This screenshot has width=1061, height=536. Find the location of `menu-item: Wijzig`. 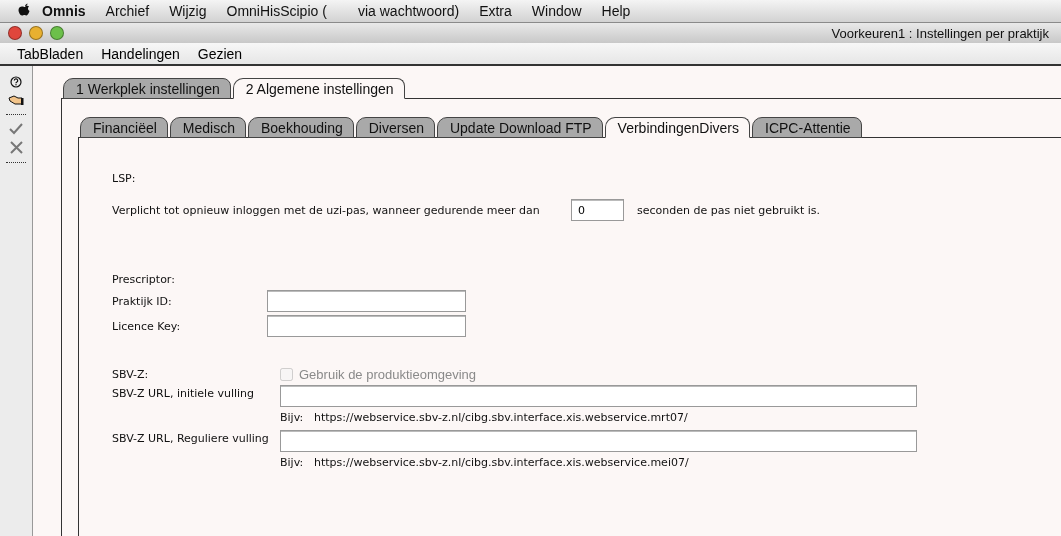

menu-item: Wijzig is located at coordinates (188, 11).